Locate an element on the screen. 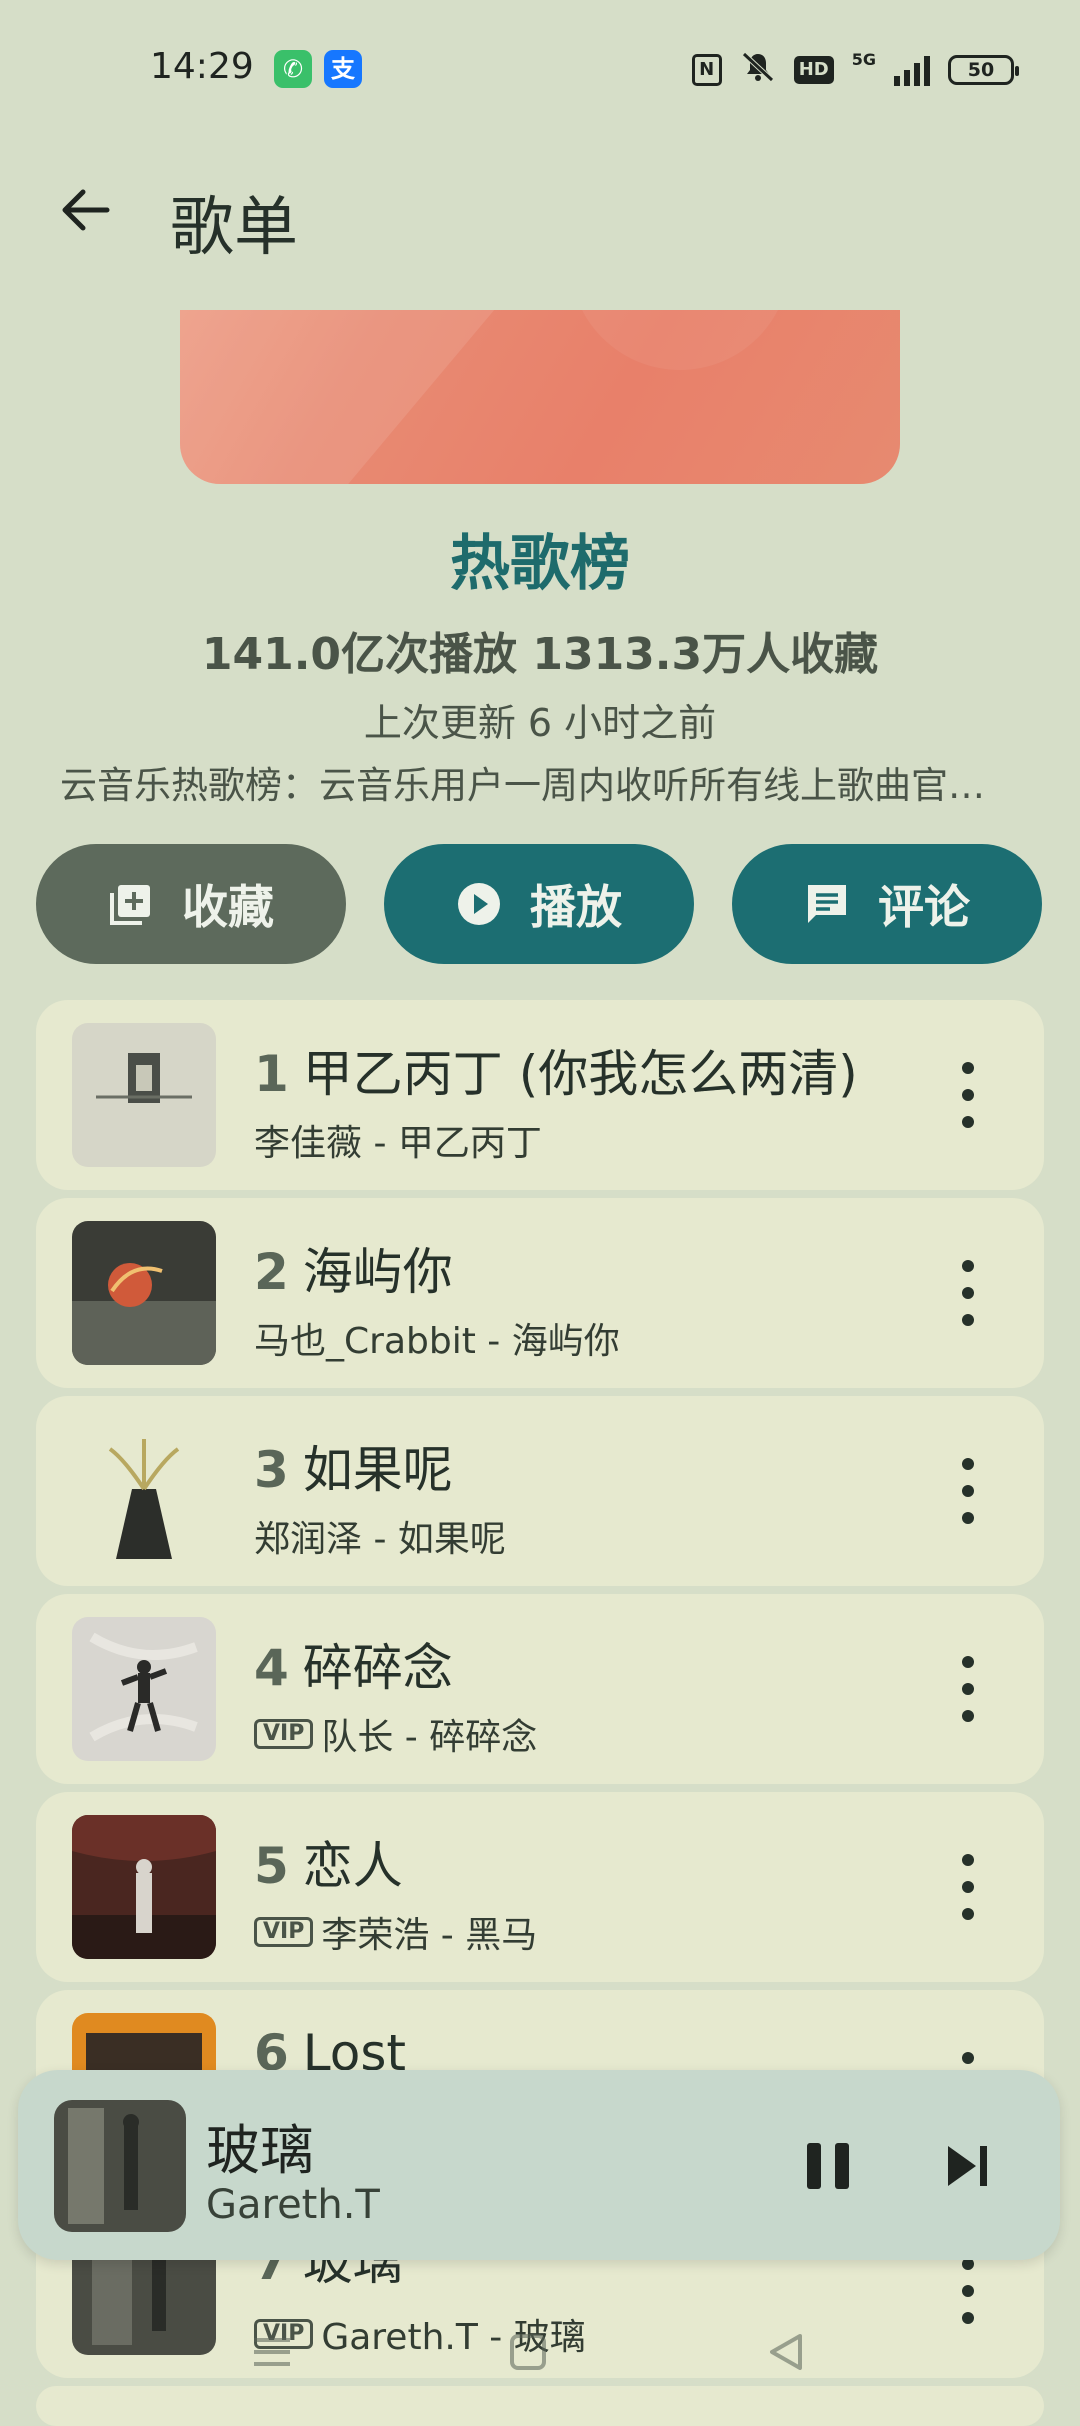  play-circle-icon is located at coordinates (479, 904).